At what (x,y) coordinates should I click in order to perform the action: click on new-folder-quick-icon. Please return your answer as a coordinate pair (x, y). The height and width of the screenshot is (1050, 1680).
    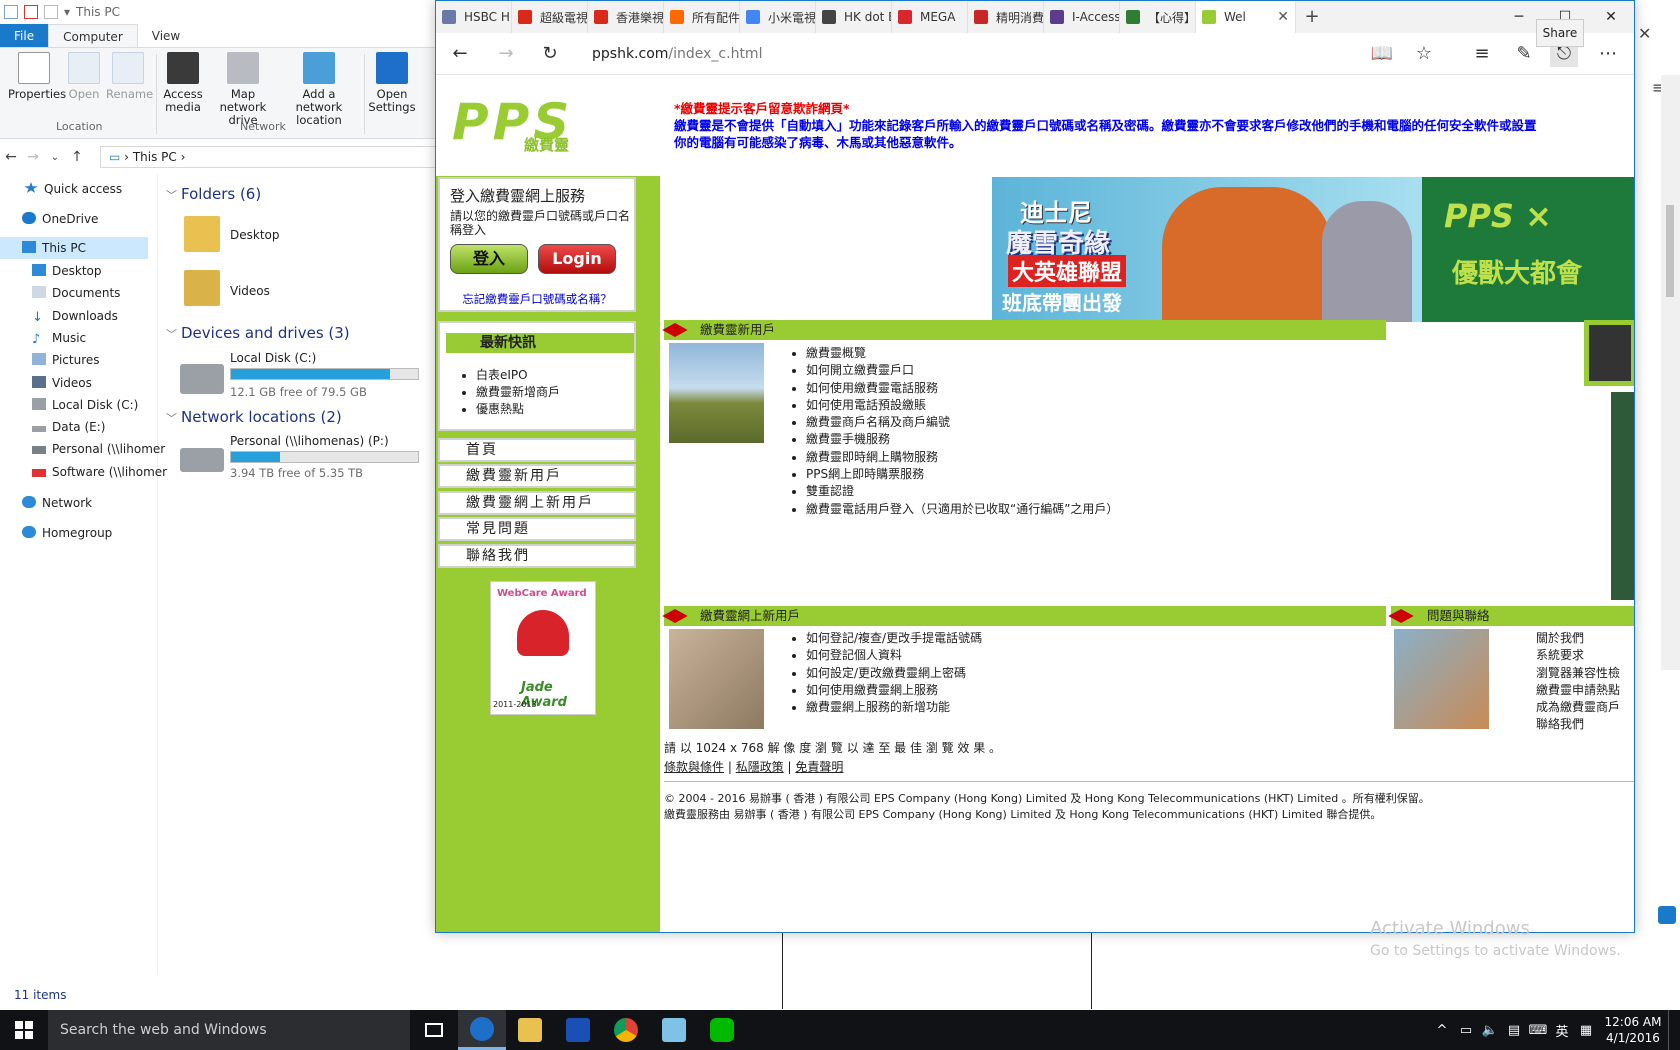
    Looking at the image, I should click on (51, 12).